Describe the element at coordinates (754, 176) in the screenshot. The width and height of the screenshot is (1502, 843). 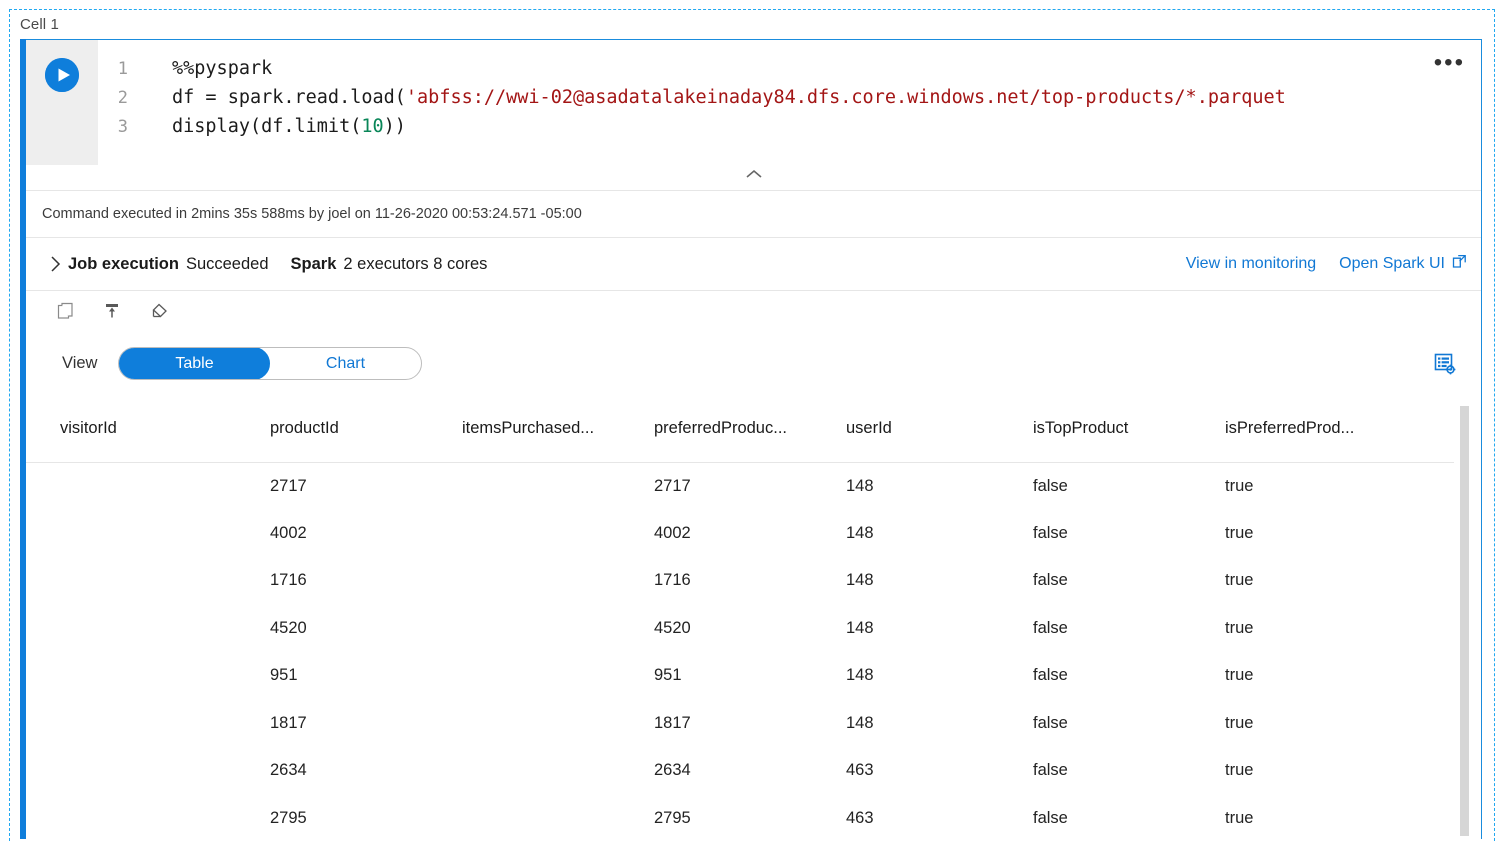
I see `chevron-up-icon` at that location.